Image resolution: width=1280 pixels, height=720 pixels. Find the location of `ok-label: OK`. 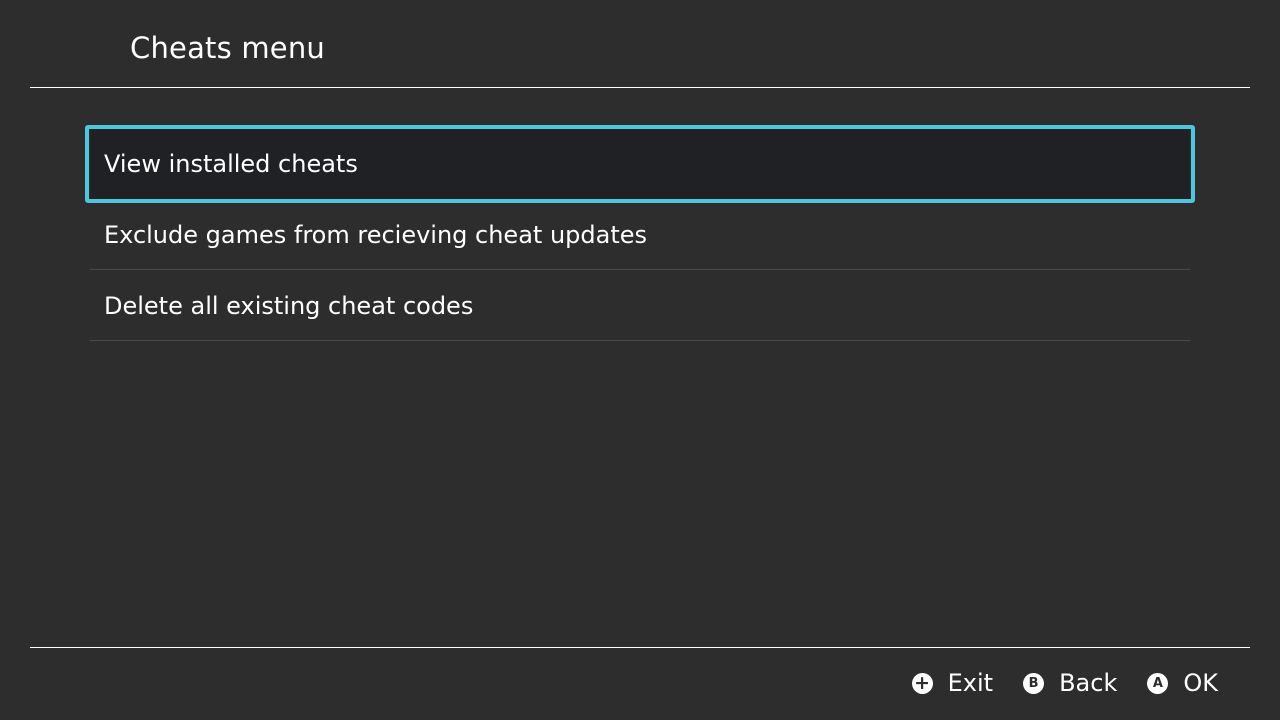

ok-label: OK is located at coordinates (1200, 683).